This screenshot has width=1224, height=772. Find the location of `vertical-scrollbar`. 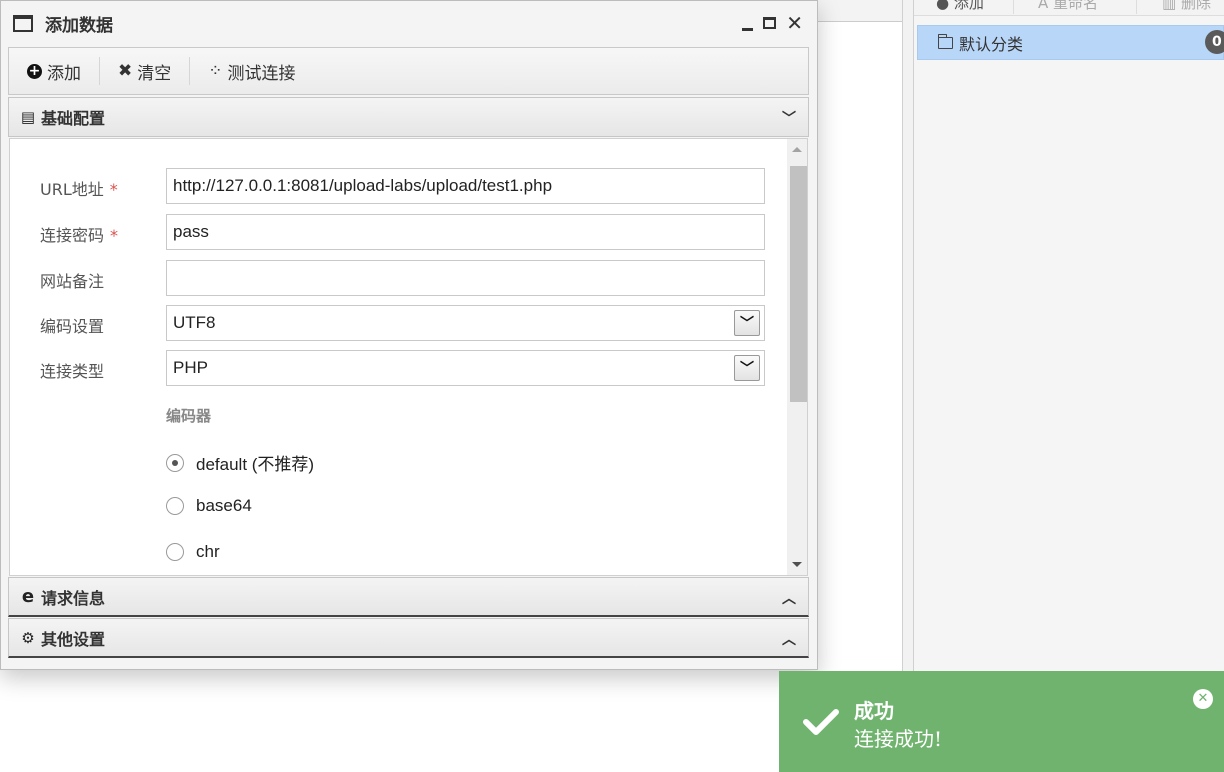

vertical-scrollbar is located at coordinates (797, 357).